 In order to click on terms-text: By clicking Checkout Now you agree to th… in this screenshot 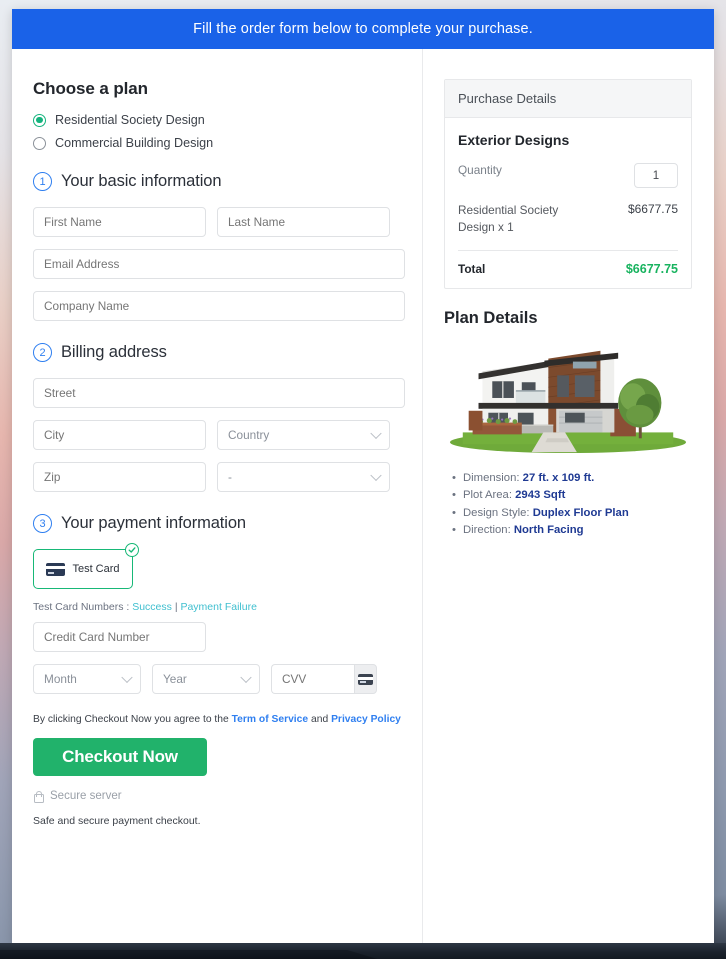, I will do `click(219, 719)`.